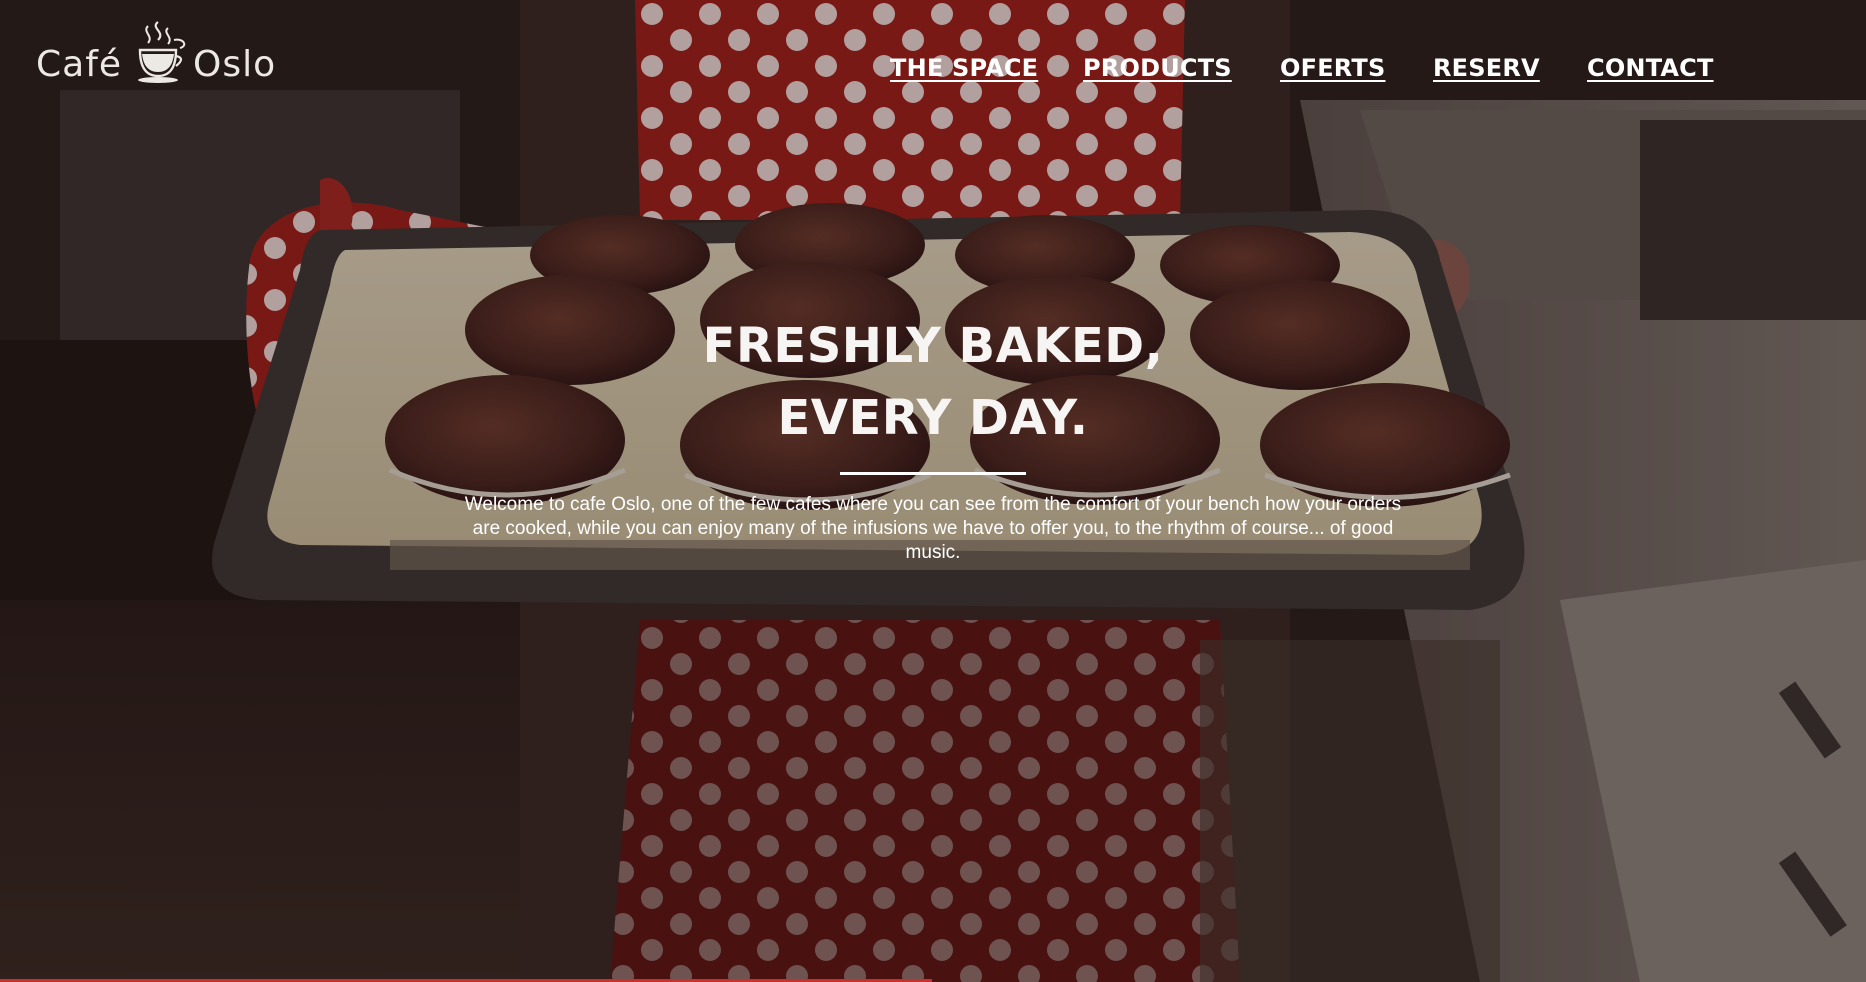 This screenshot has width=1866, height=982. What do you see at coordinates (1650, 68) in the screenshot?
I see `nav-item-contact: CONTACT` at bounding box center [1650, 68].